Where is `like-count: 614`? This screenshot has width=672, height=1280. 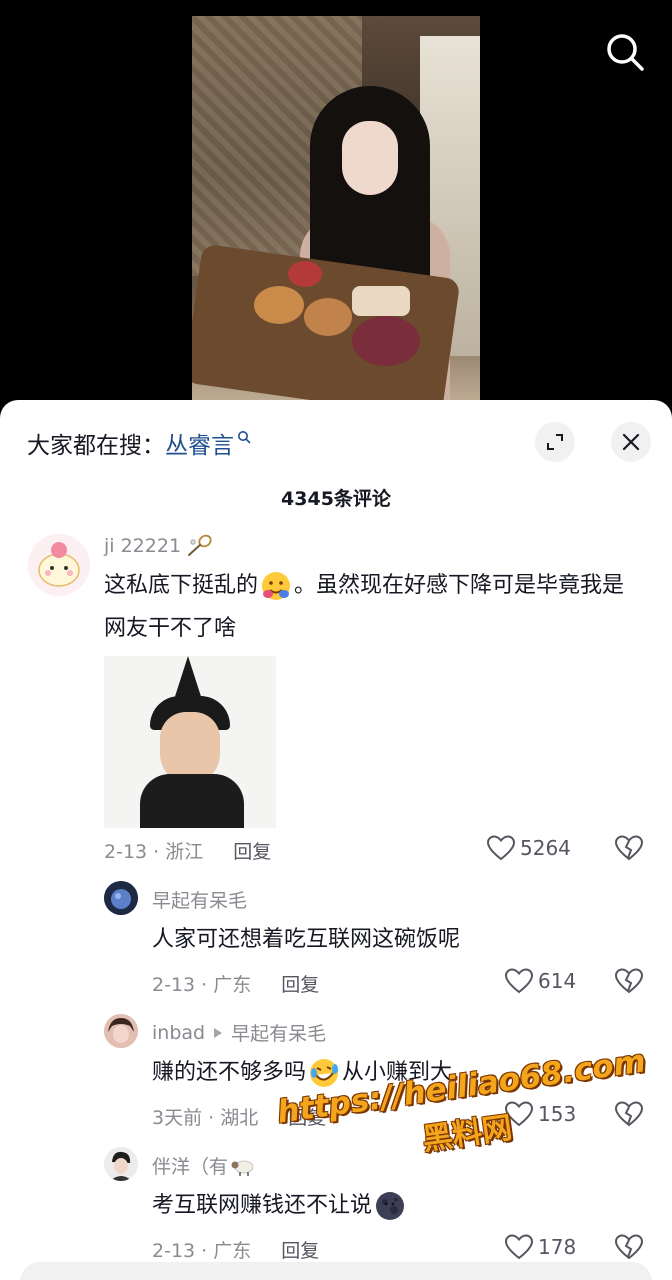 like-count: 614 is located at coordinates (557, 981).